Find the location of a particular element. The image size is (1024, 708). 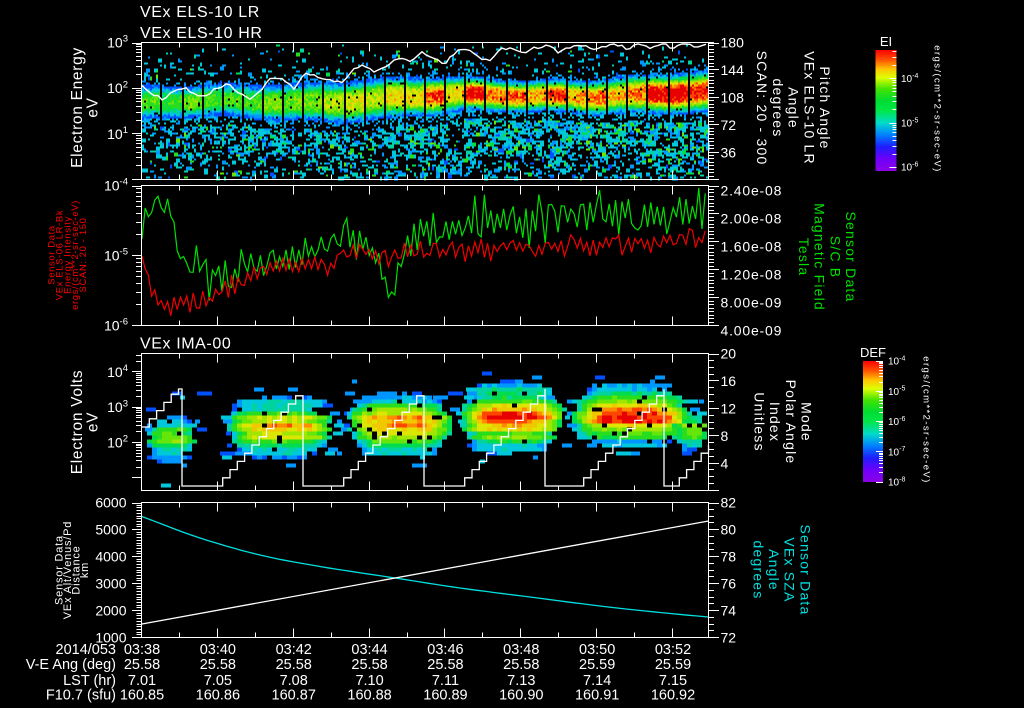

svg-text: 20 is located at coordinates (729, 354).